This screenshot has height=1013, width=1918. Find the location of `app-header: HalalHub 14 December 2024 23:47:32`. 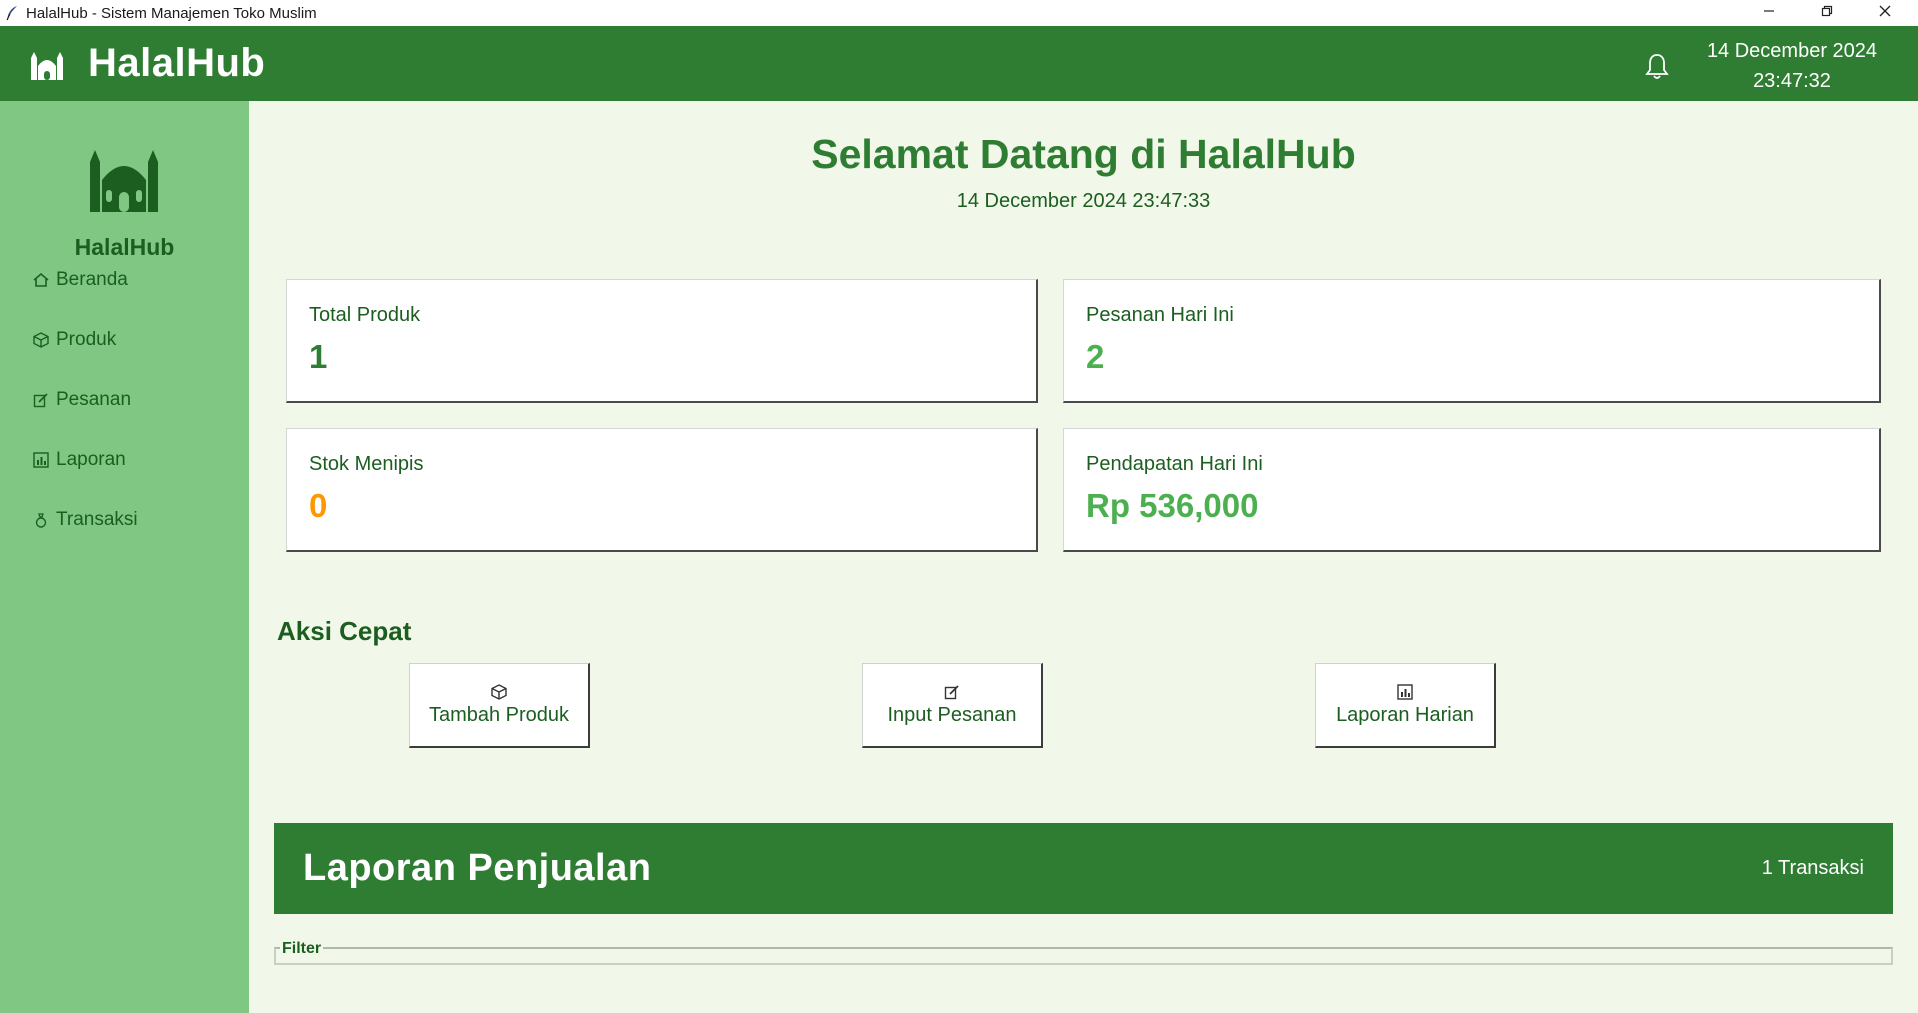

app-header: HalalHub 14 December 2024 23:47:32 is located at coordinates (959, 63).